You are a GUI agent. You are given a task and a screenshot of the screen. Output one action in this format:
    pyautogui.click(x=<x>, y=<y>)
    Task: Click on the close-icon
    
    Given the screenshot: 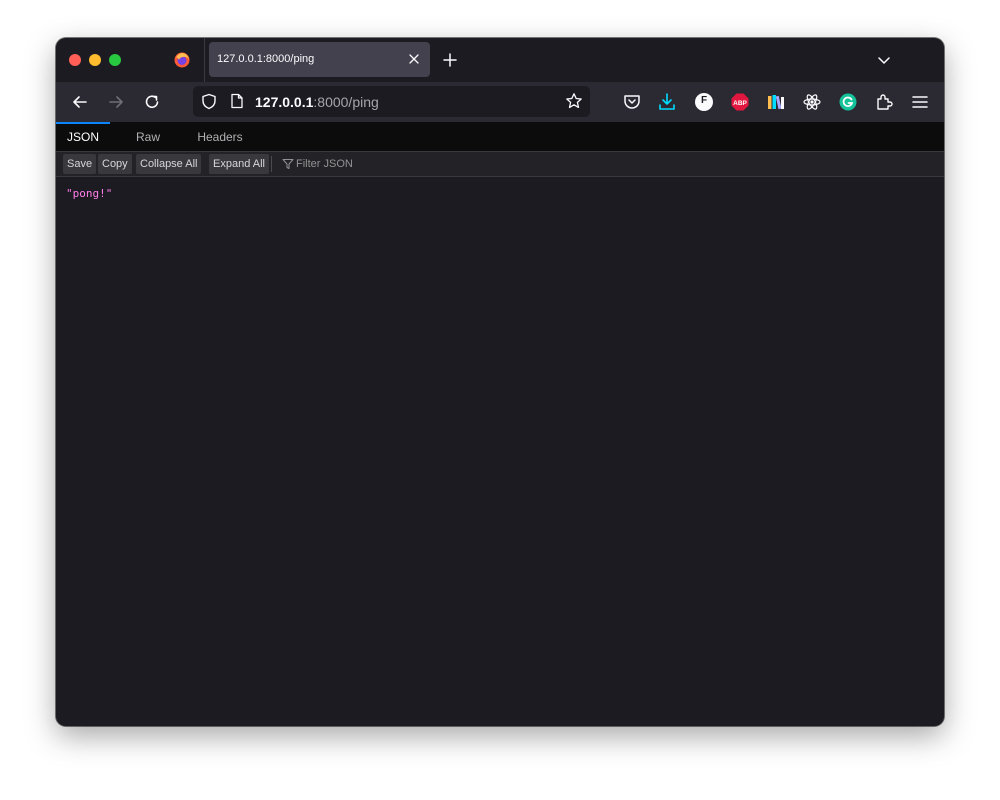 What is the action you would take?
    pyautogui.click(x=414, y=59)
    